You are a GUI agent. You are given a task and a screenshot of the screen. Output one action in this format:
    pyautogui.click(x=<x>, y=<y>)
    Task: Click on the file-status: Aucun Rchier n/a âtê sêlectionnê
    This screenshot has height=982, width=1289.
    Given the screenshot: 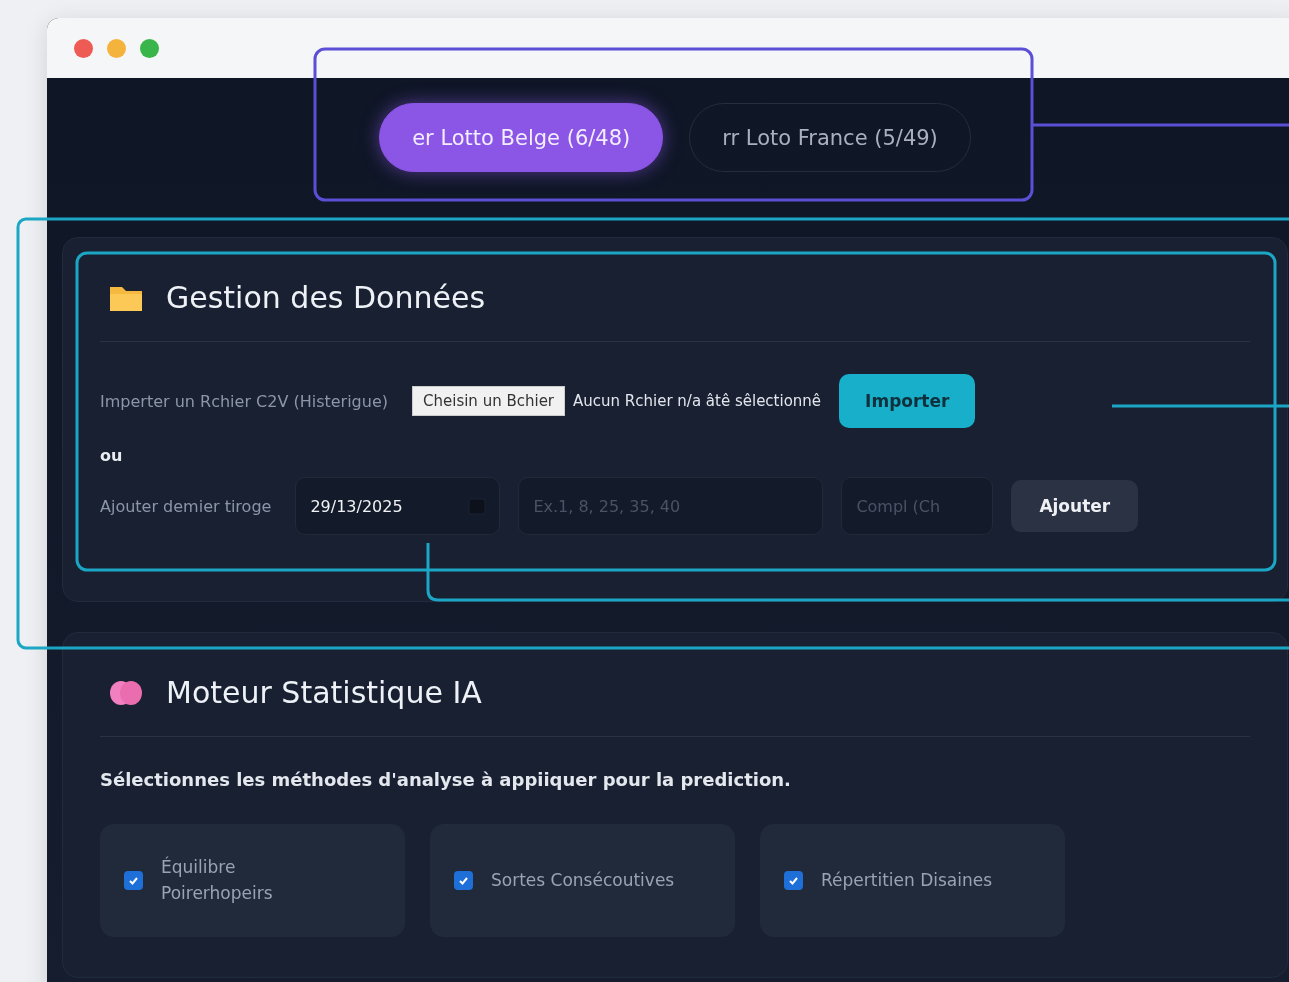 What is the action you would take?
    pyautogui.click(x=697, y=401)
    